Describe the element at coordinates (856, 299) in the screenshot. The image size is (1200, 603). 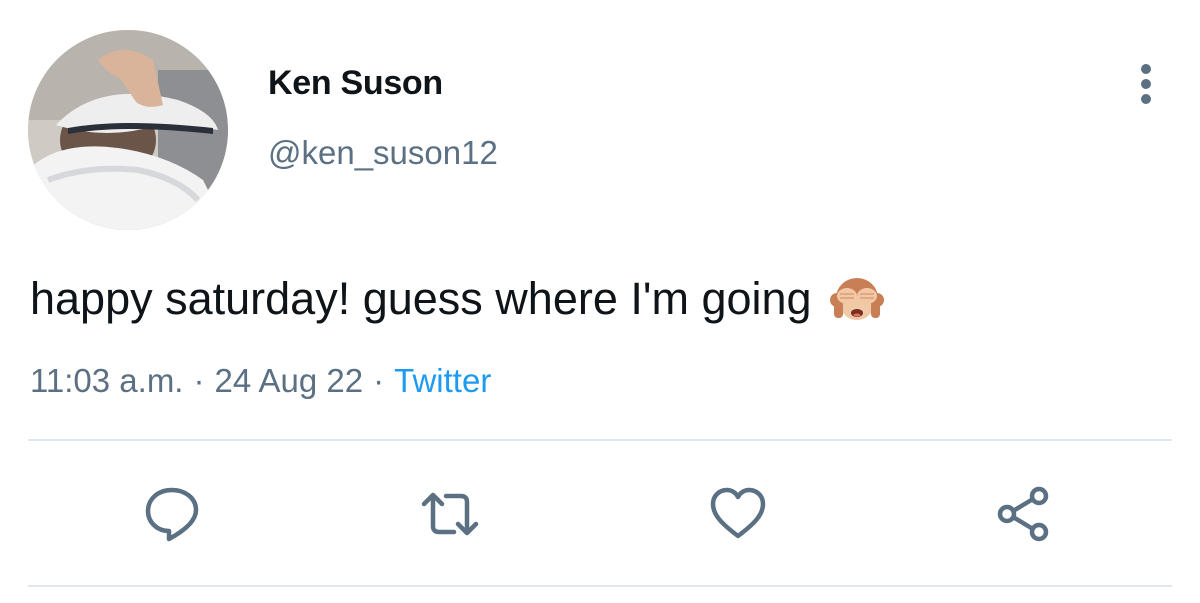
I see `see-no-evil-monkey-emoji` at that location.